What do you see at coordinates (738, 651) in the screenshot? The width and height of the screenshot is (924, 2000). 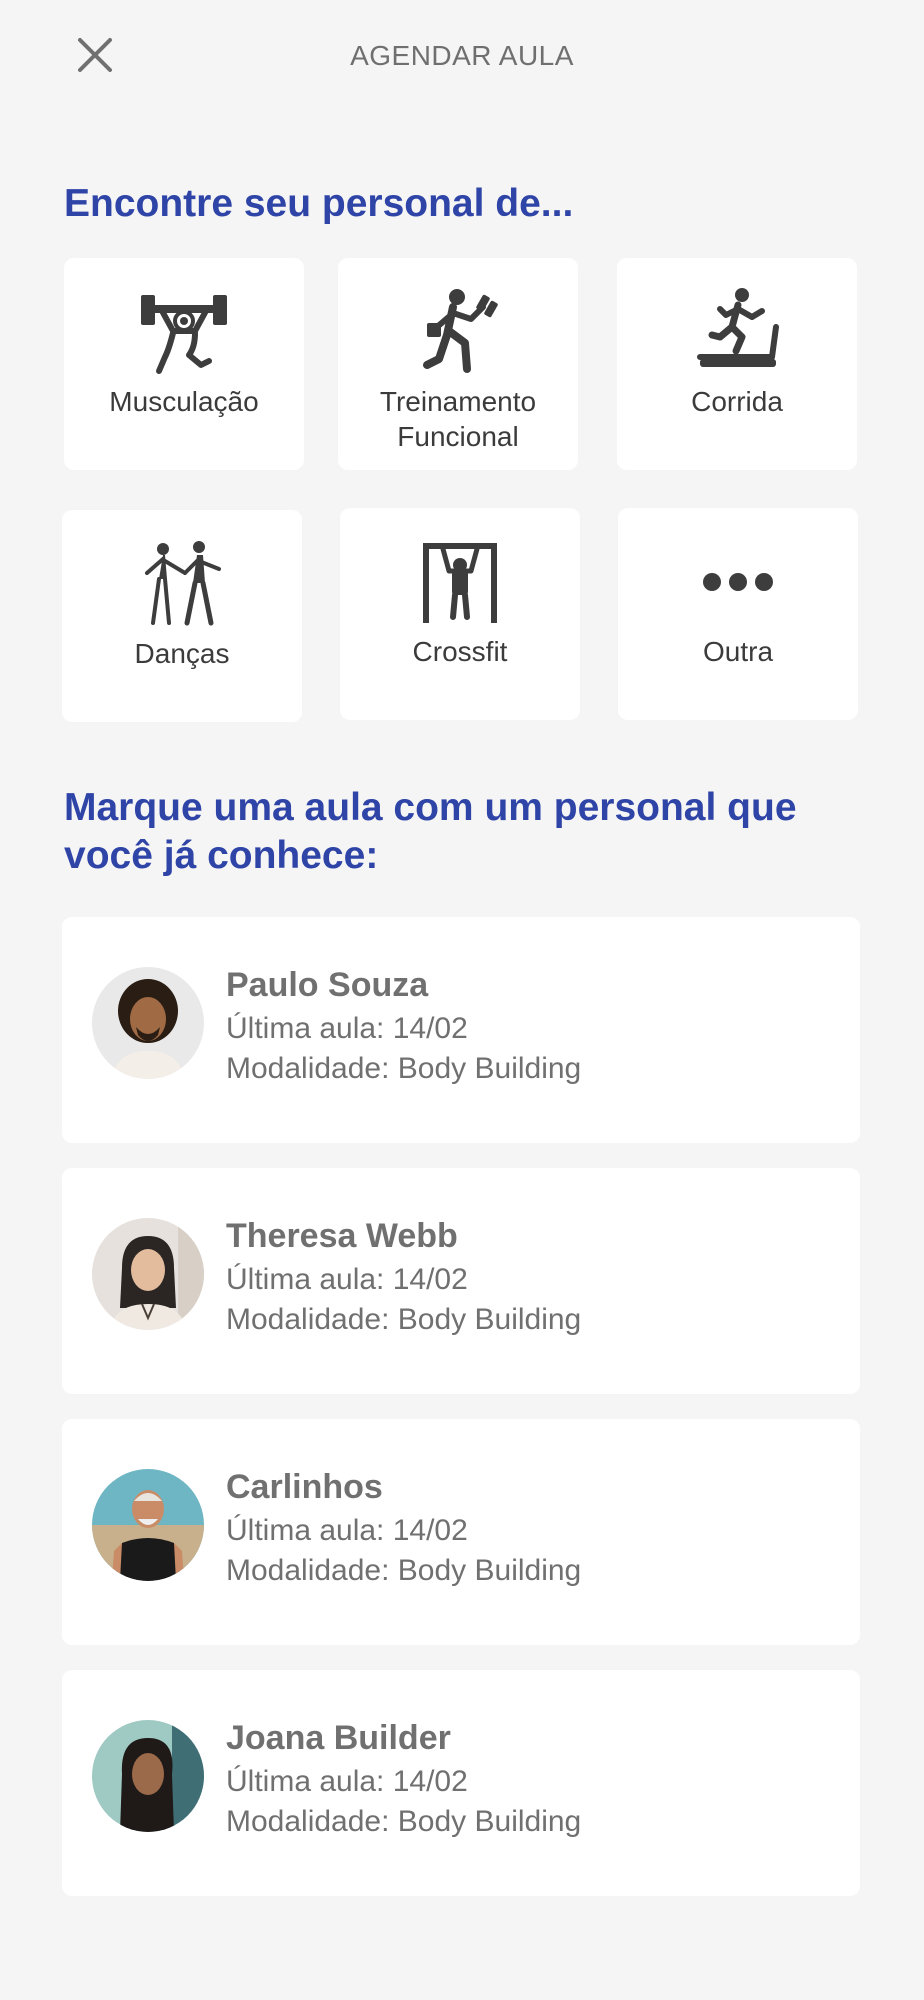 I see `category-label: Outra` at bounding box center [738, 651].